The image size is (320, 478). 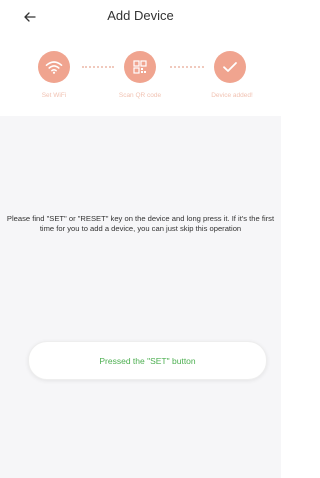 I want to click on step-set-wifi, so click(x=54, y=67).